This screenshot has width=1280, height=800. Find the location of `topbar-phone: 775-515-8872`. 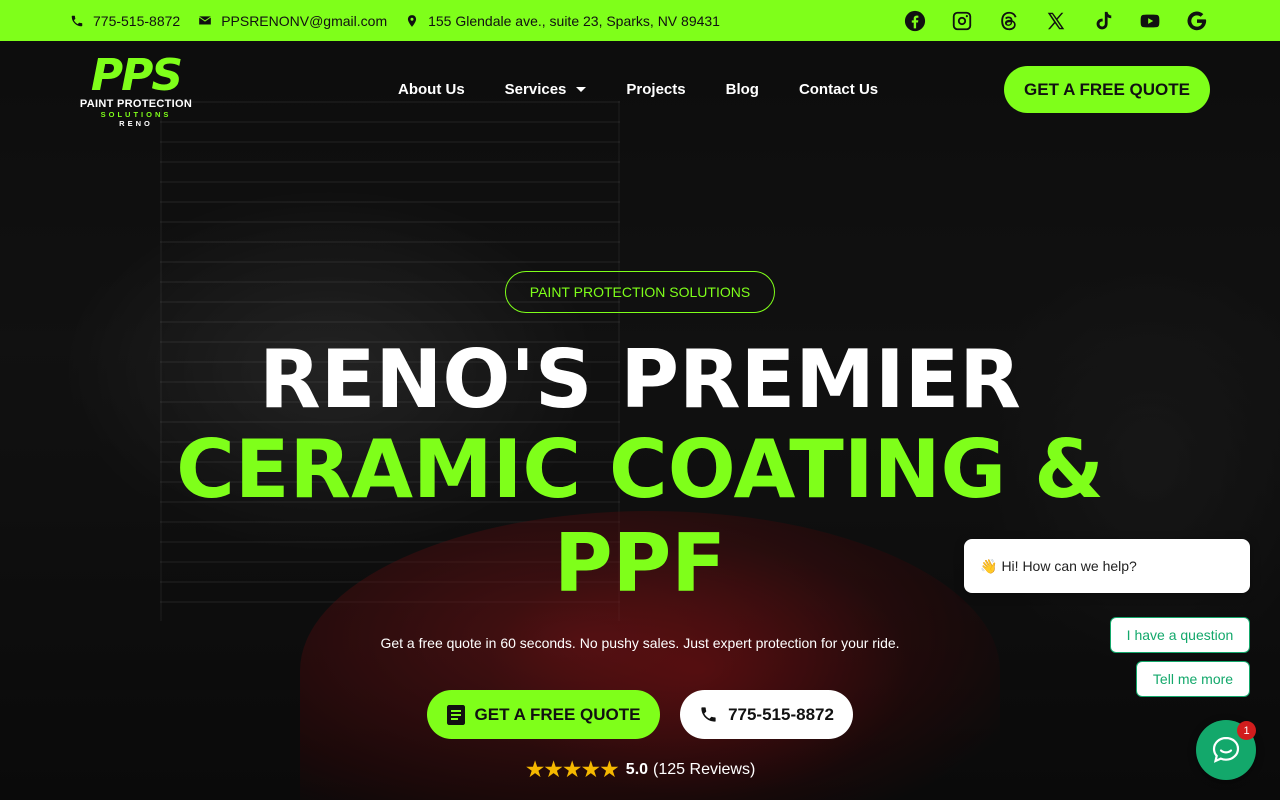

topbar-phone: 775-515-8872 is located at coordinates (125, 21).